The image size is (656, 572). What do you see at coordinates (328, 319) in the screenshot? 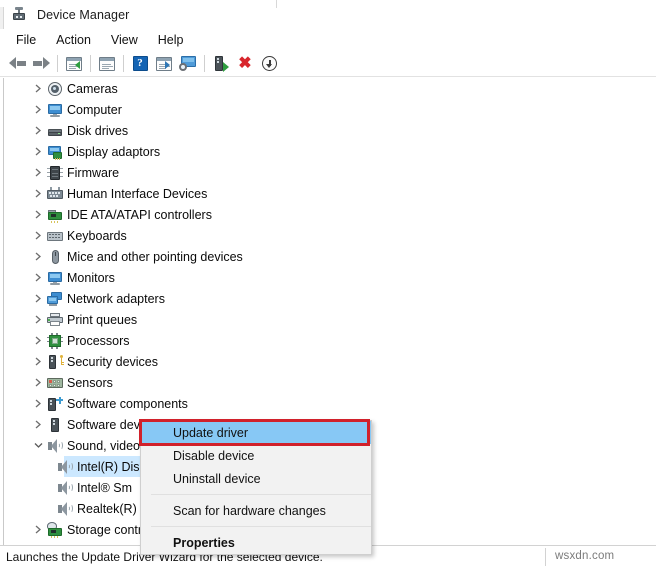
I see `tree-node-print-queues: Print queues` at bounding box center [328, 319].